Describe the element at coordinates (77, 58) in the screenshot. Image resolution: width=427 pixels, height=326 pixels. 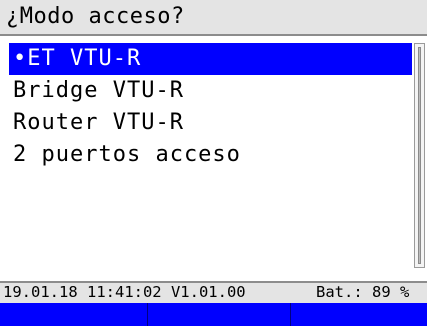
I see `menu-item-label: •ET VTU-R` at that location.